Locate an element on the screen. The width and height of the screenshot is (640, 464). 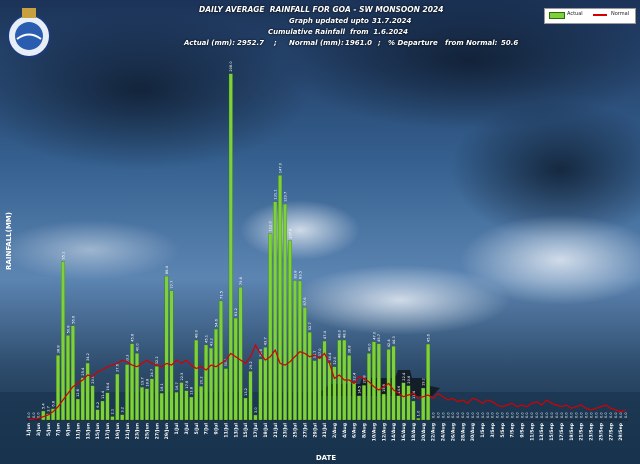
x-tick-label: 10/Aug is located at coordinates (374, 432).